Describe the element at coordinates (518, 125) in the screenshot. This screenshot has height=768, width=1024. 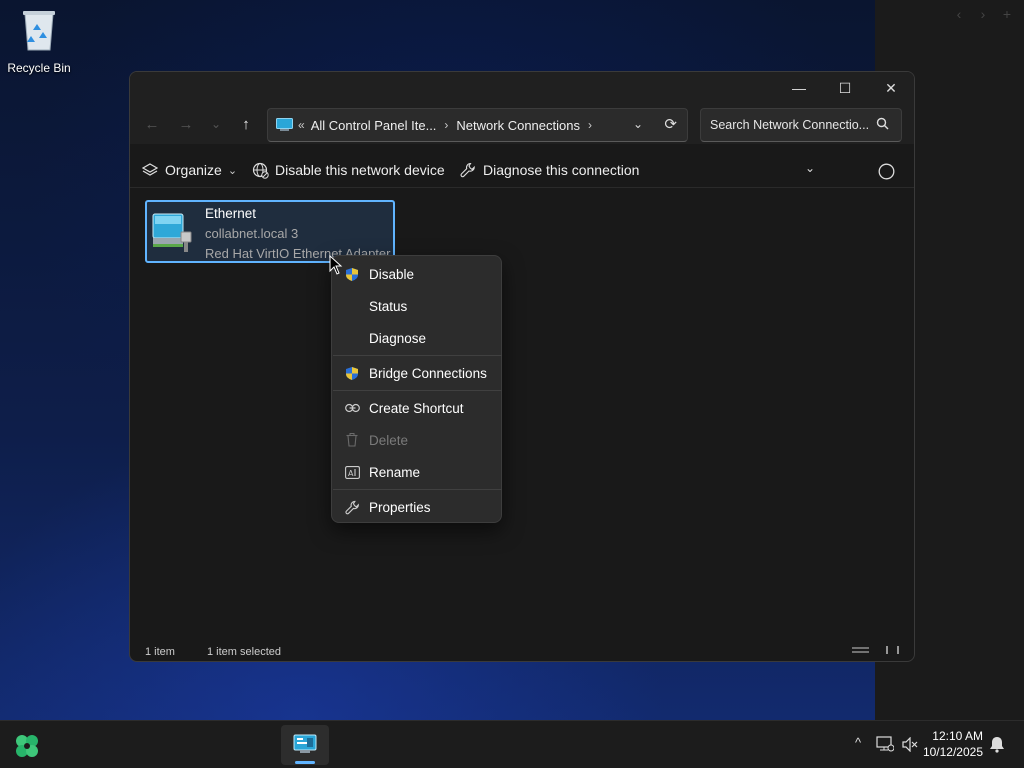
I see `breadcrumb-network-connections: Network Connections` at that location.